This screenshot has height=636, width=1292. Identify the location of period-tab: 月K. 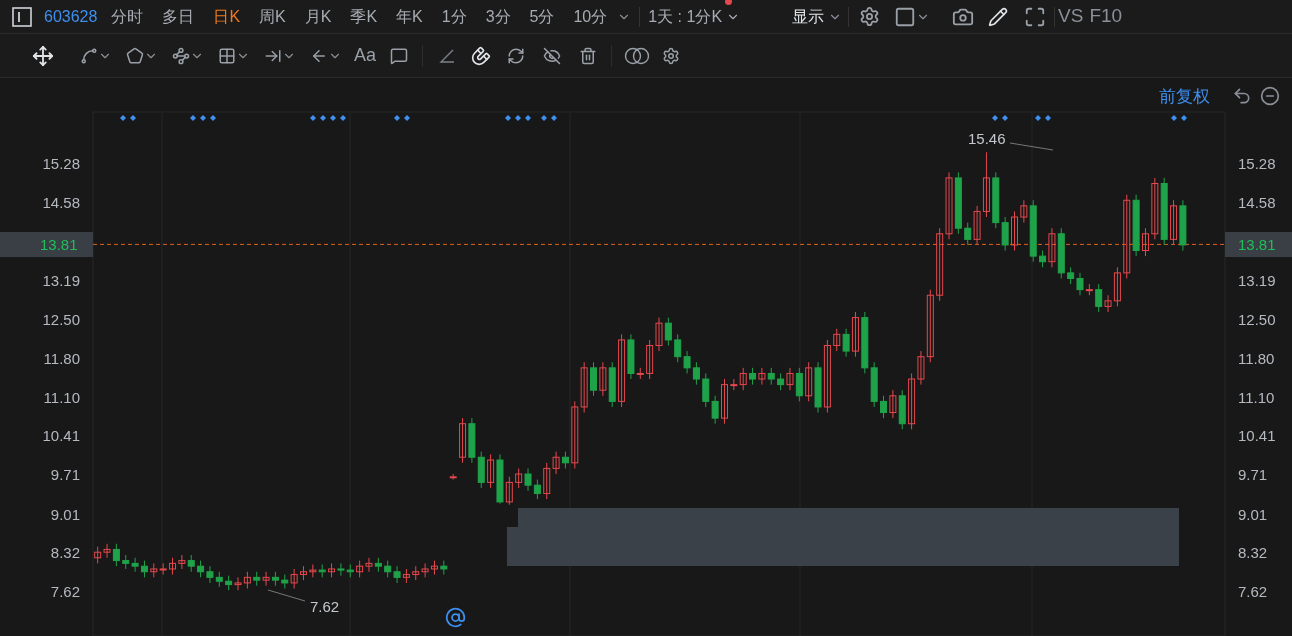
(318, 16).